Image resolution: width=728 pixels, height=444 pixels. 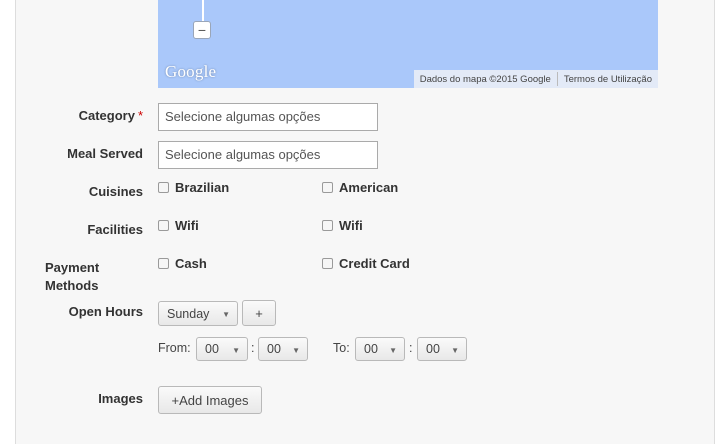 I want to click on category-select: Selecione algumas opções, so click(x=268, y=117).